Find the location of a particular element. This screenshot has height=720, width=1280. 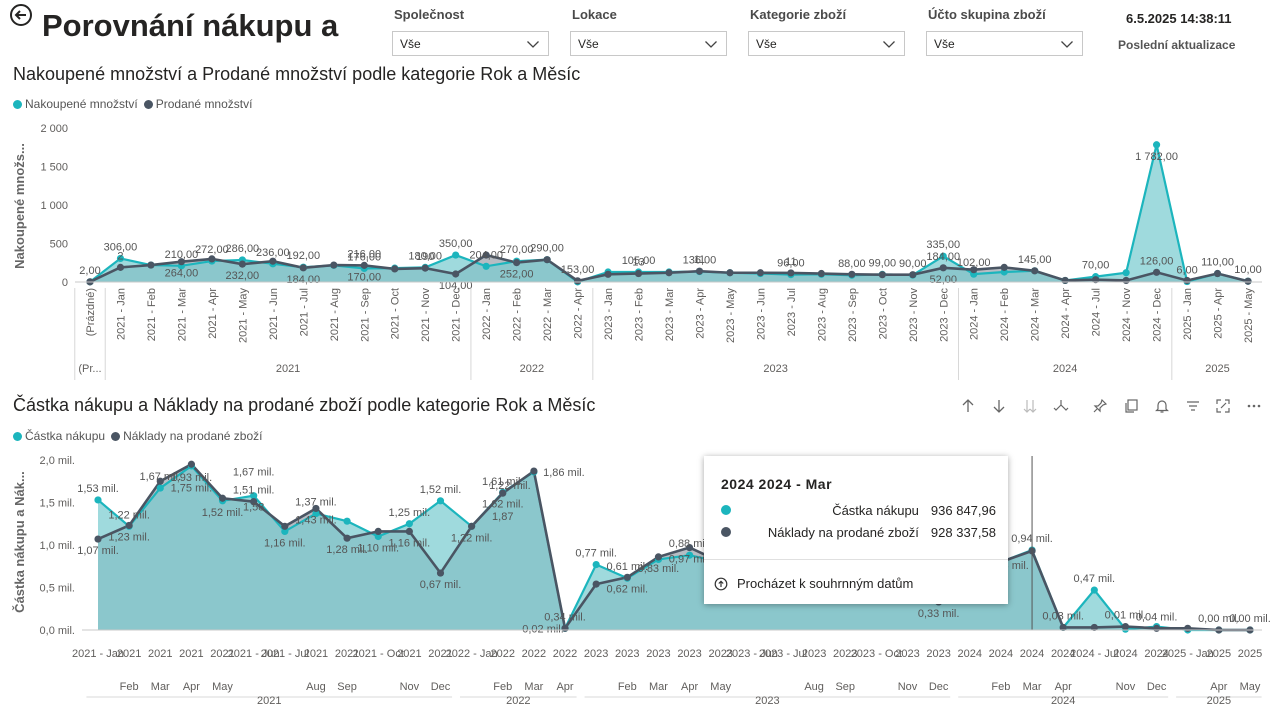

arrow-up-icon is located at coordinates (968, 406).